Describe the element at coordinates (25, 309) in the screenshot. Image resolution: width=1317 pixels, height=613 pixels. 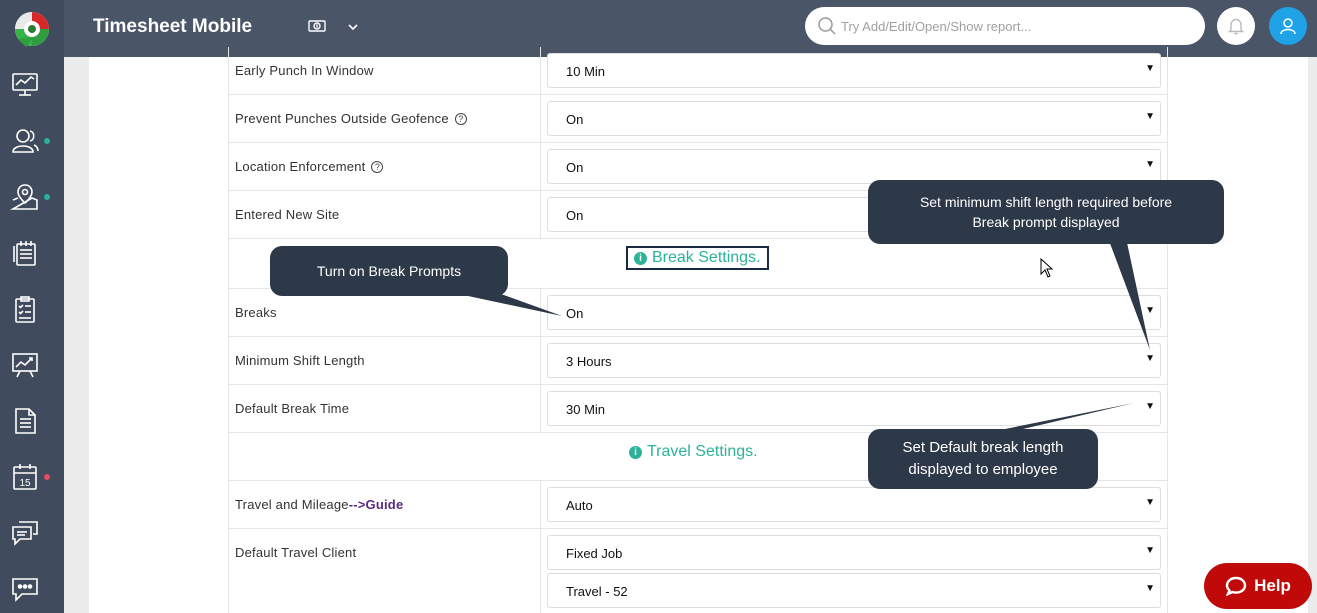
I see `clipboard-icon` at that location.